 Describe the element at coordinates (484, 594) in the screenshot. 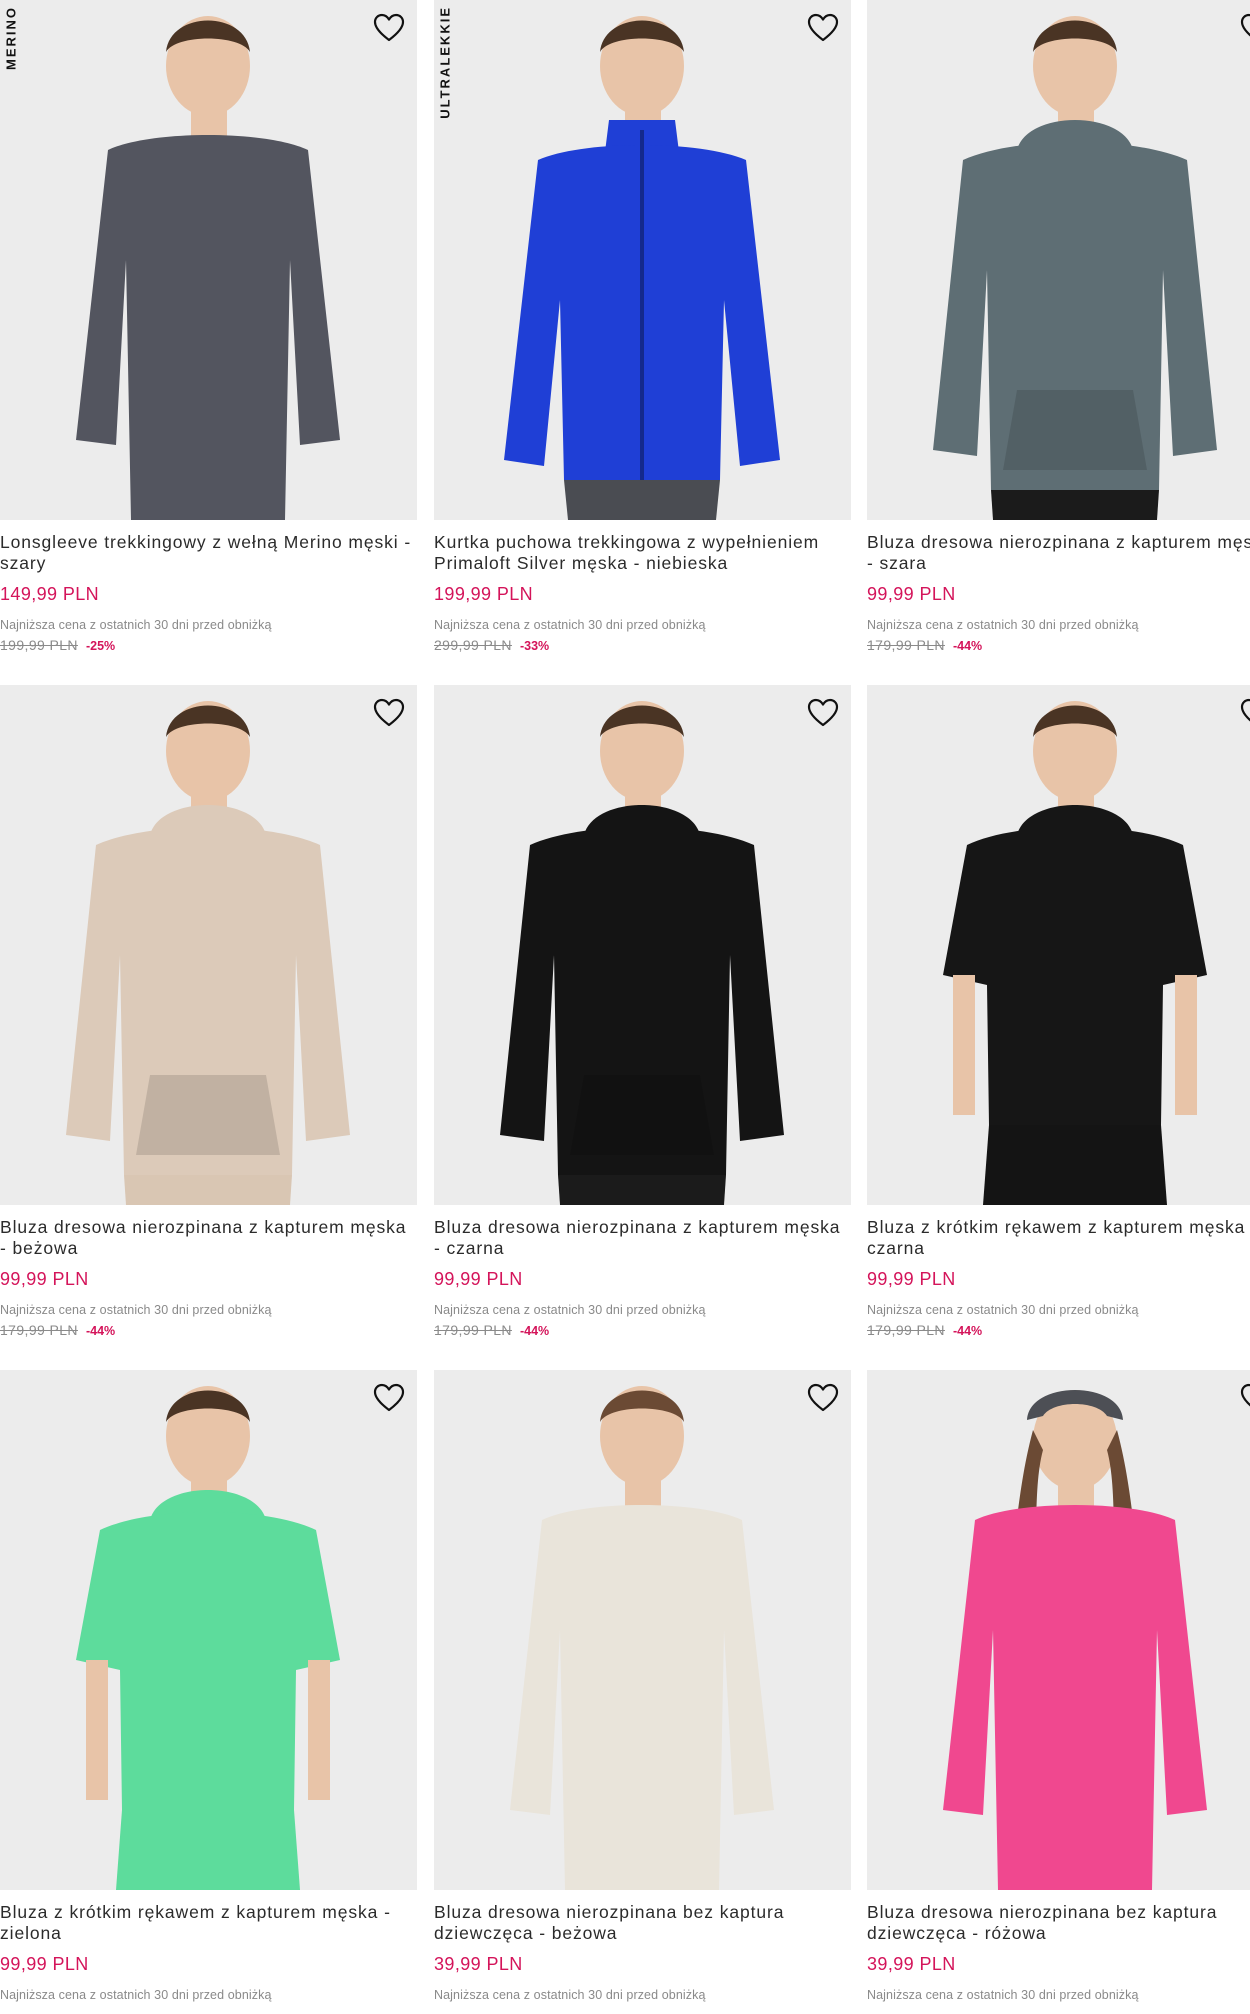

I see `product-price: 199,99 PLN` at that location.